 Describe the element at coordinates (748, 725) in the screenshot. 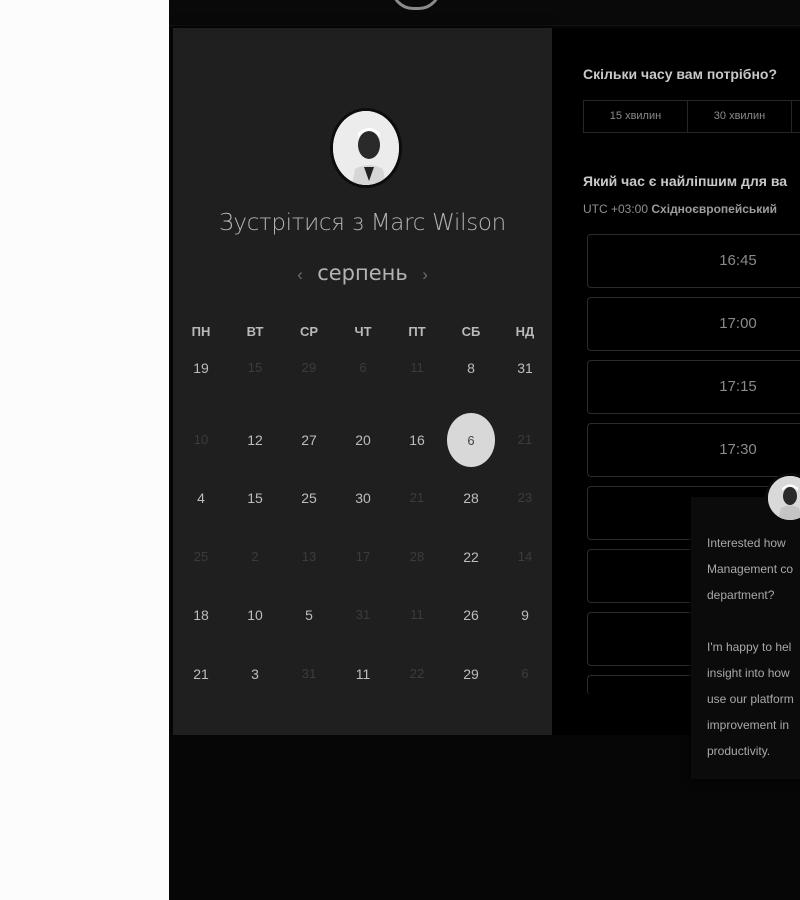

I see `chat-line: improvement in` at that location.